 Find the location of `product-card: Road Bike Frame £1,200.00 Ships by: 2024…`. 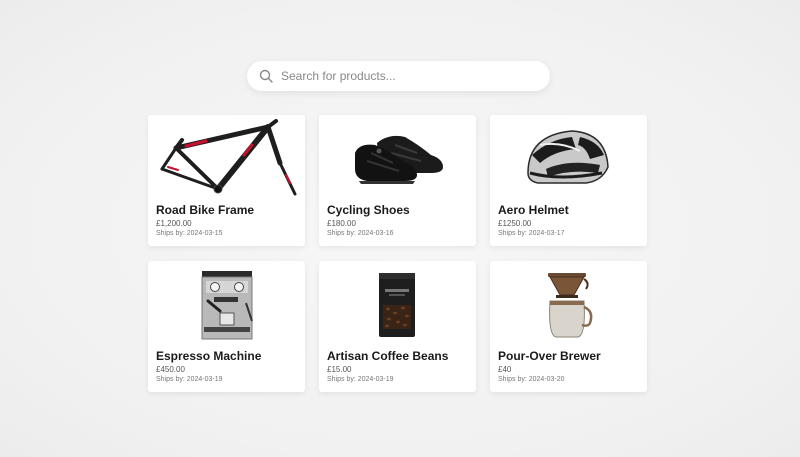

product-card: Road Bike Frame £1,200.00 Ships by: 2024… is located at coordinates (226, 180).